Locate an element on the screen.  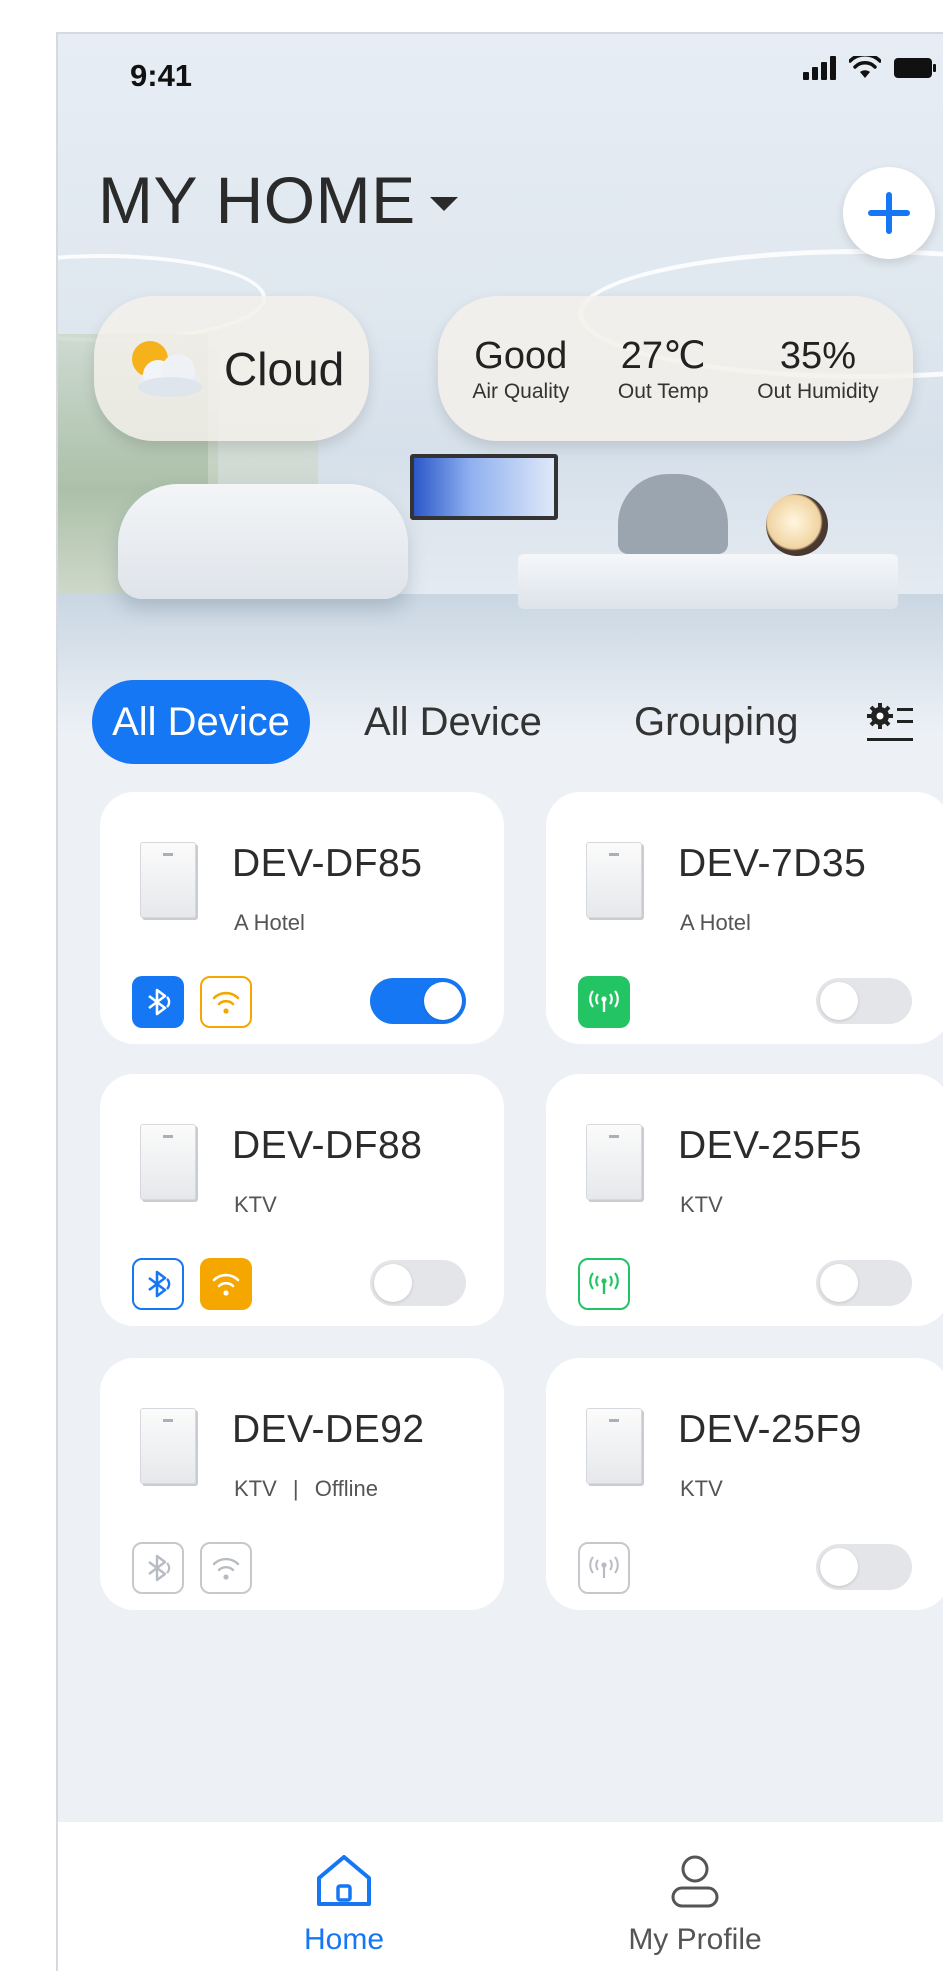
signal-icon is located at coordinates (819, 68).